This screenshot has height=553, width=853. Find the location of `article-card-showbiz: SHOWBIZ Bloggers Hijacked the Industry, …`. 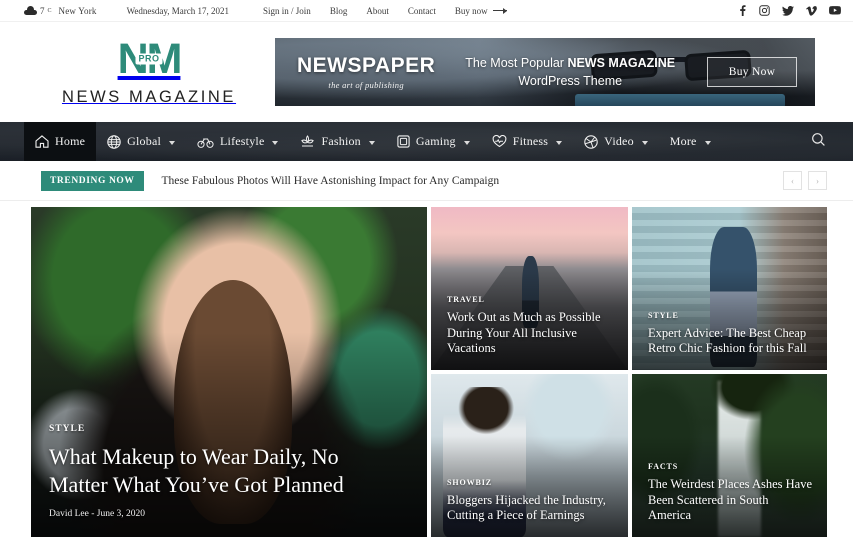

article-card-showbiz: SHOWBIZ Bloggers Hijacked the Industry, … is located at coordinates (529, 455).